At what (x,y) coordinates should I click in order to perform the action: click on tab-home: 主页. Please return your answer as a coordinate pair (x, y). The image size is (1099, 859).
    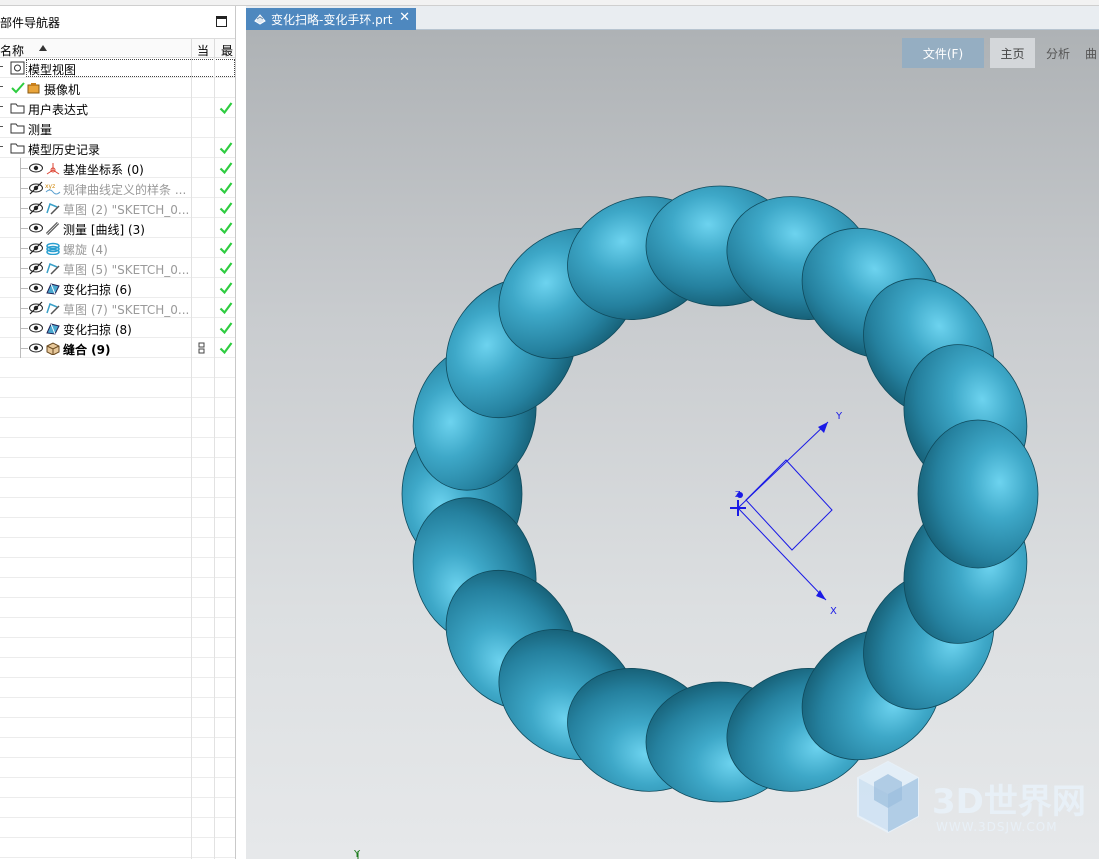
    Looking at the image, I should click on (1012, 53).